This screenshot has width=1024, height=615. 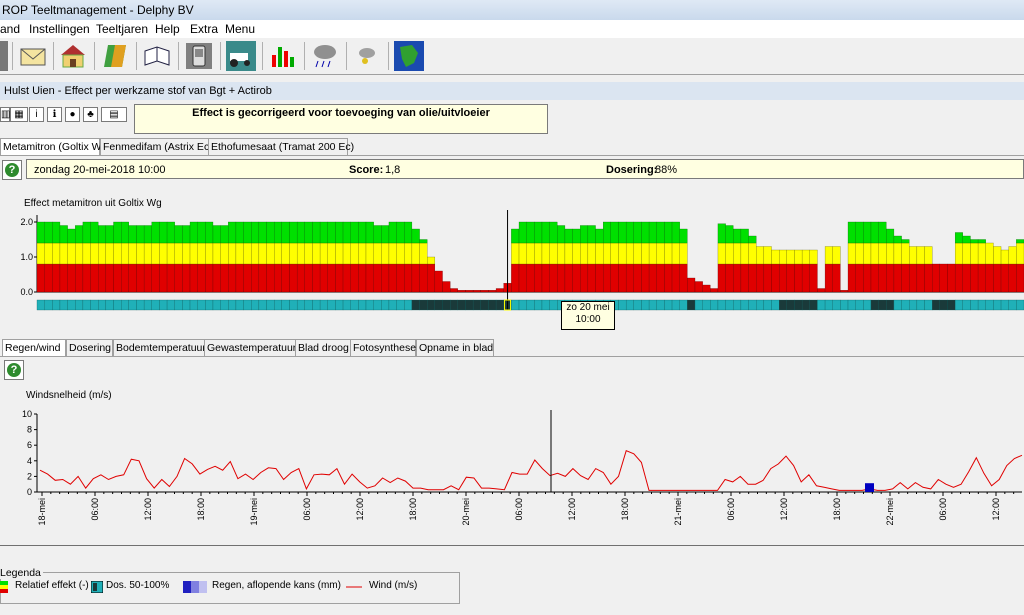 What do you see at coordinates (367, 56) in the screenshot?
I see `spray-icon` at bounding box center [367, 56].